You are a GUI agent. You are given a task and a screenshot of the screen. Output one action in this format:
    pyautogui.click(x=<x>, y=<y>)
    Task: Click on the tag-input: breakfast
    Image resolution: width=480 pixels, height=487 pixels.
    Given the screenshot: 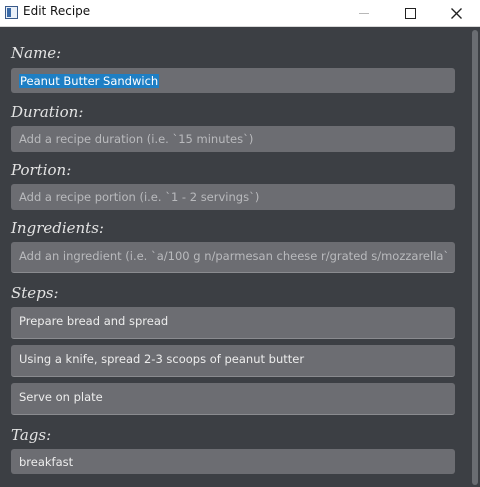 What is the action you would take?
    pyautogui.click(x=233, y=461)
    